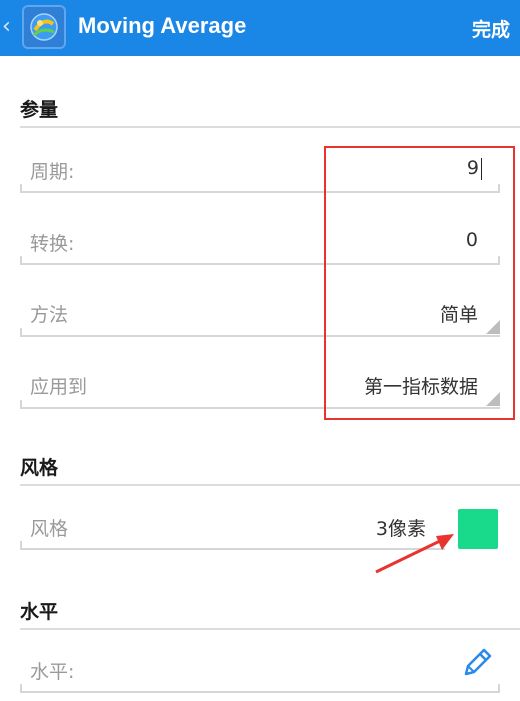 Image resolution: width=520 pixels, height=701 pixels. I want to click on highlight-box-annotation, so click(419, 283).